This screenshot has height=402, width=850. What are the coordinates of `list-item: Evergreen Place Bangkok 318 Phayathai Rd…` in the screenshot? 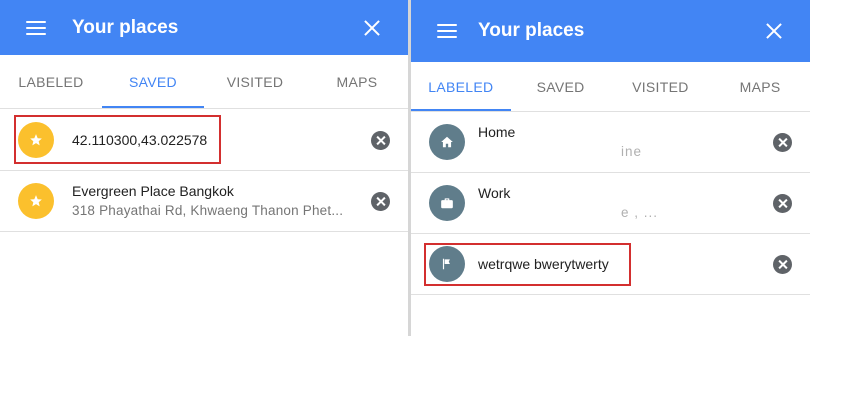 It's located at (204, 201).